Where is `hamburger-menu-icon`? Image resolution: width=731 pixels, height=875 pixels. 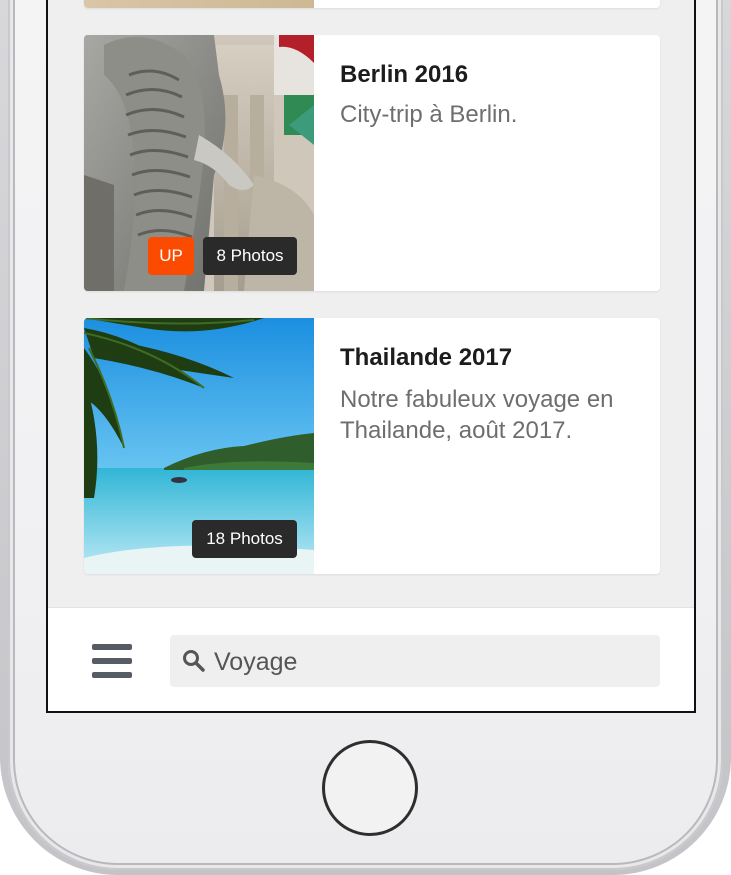 hamburger-menu-icon is located at coordinates (112, 661).